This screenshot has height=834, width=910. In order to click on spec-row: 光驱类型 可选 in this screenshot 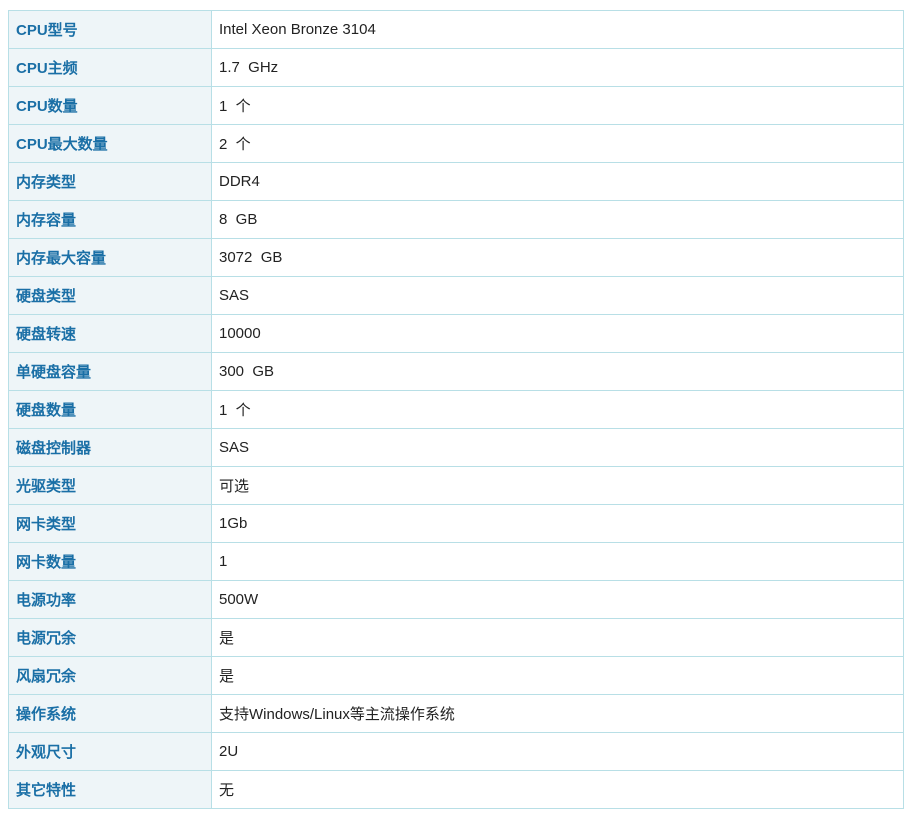, I will do `click(456, 485)`.